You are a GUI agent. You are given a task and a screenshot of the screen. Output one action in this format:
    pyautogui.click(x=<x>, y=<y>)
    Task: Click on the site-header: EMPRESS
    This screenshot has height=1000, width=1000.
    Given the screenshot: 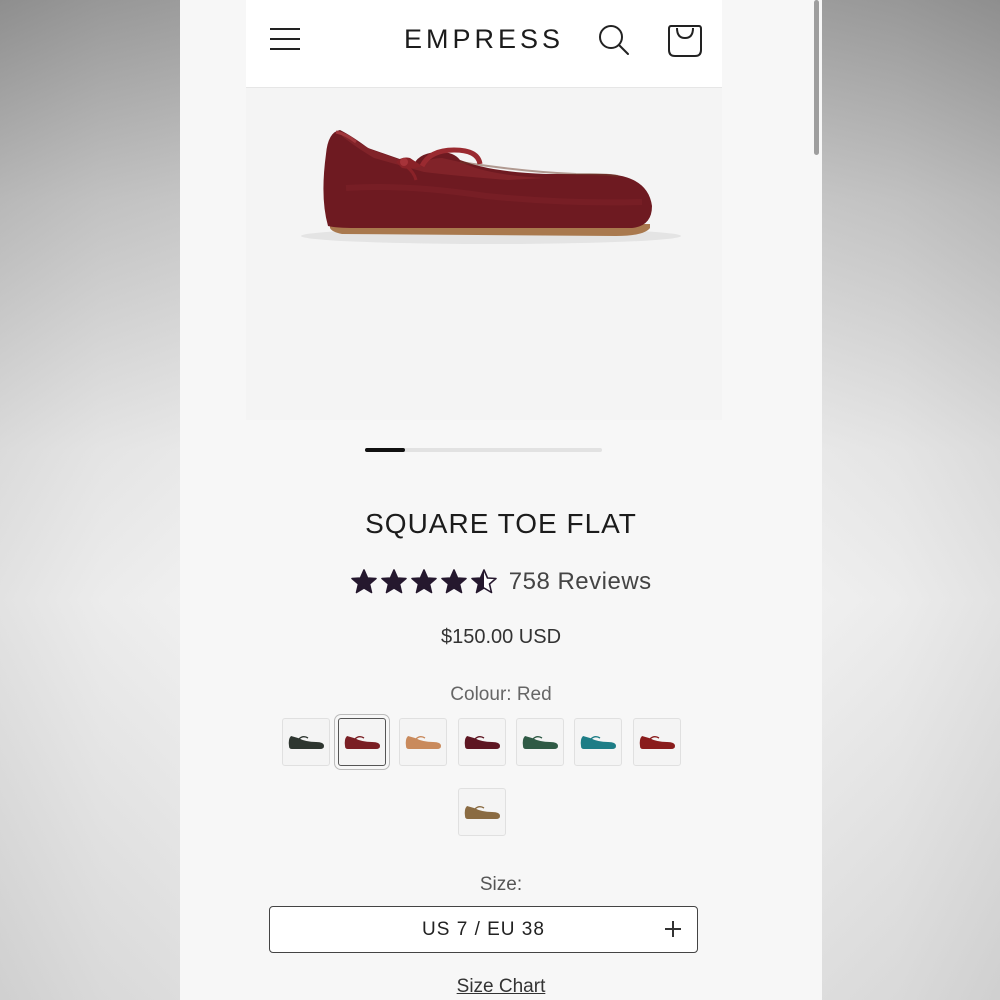 What is the action you would take?
    pyautogui.click(x=484, y=44)
    